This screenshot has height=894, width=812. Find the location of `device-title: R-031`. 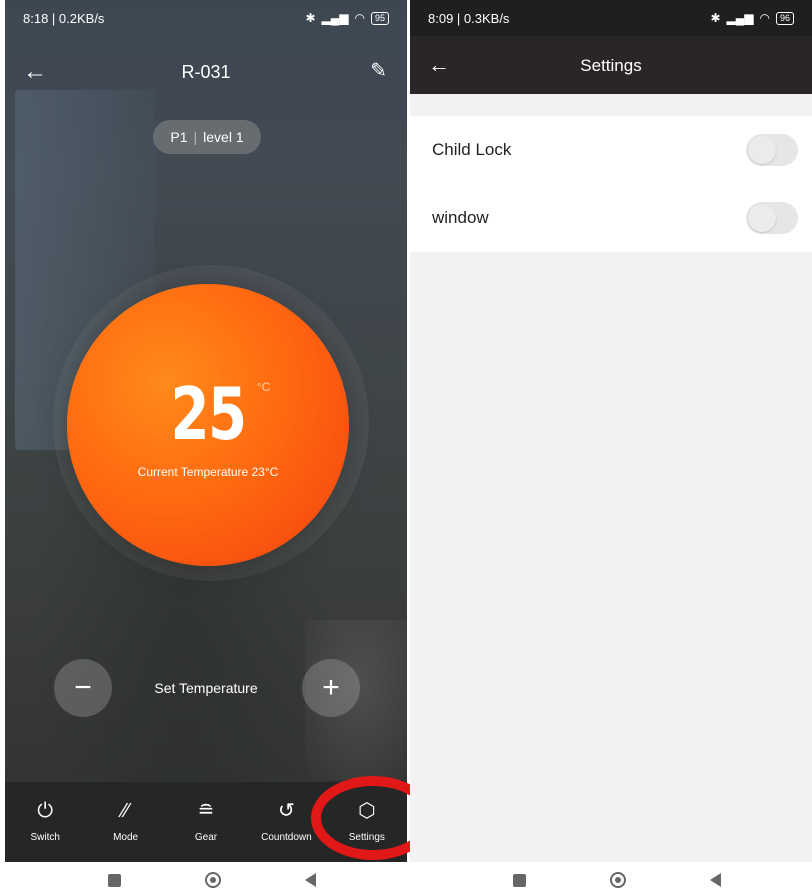

device-title: R-031 is located at coordinates (206, 72).